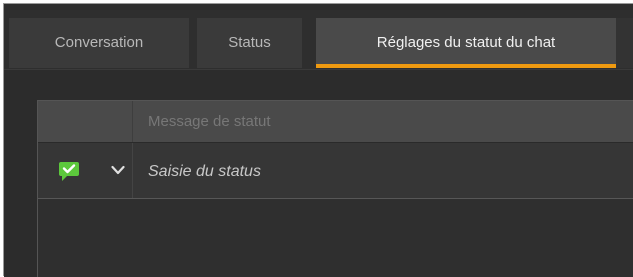  I want to click on table-header: Message de statut, so click(335, 122).